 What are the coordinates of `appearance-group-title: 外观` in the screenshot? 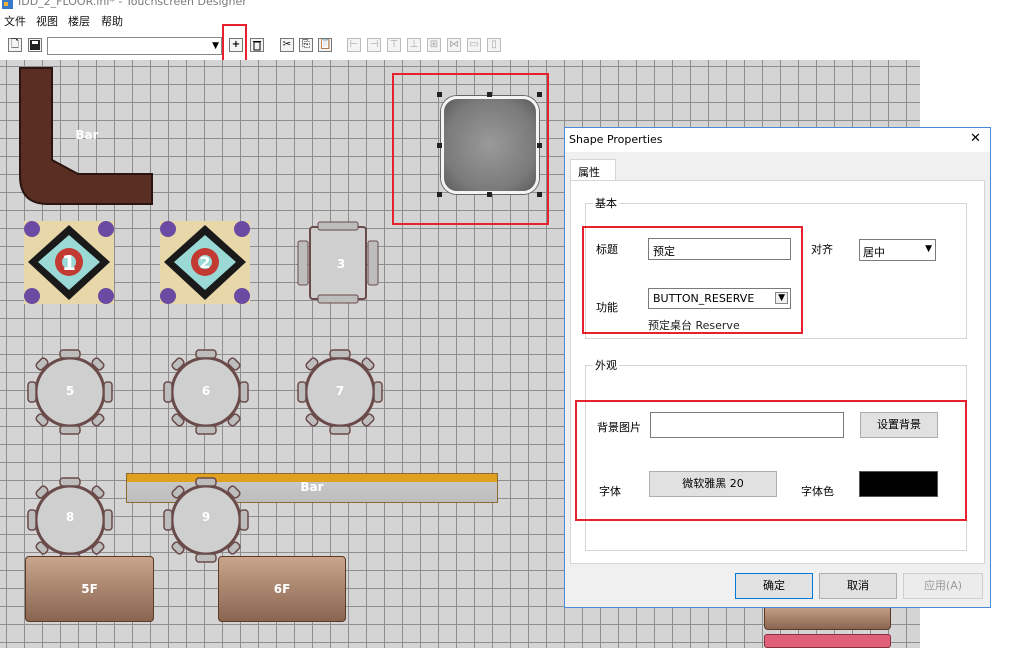 It's located at (606, 365).